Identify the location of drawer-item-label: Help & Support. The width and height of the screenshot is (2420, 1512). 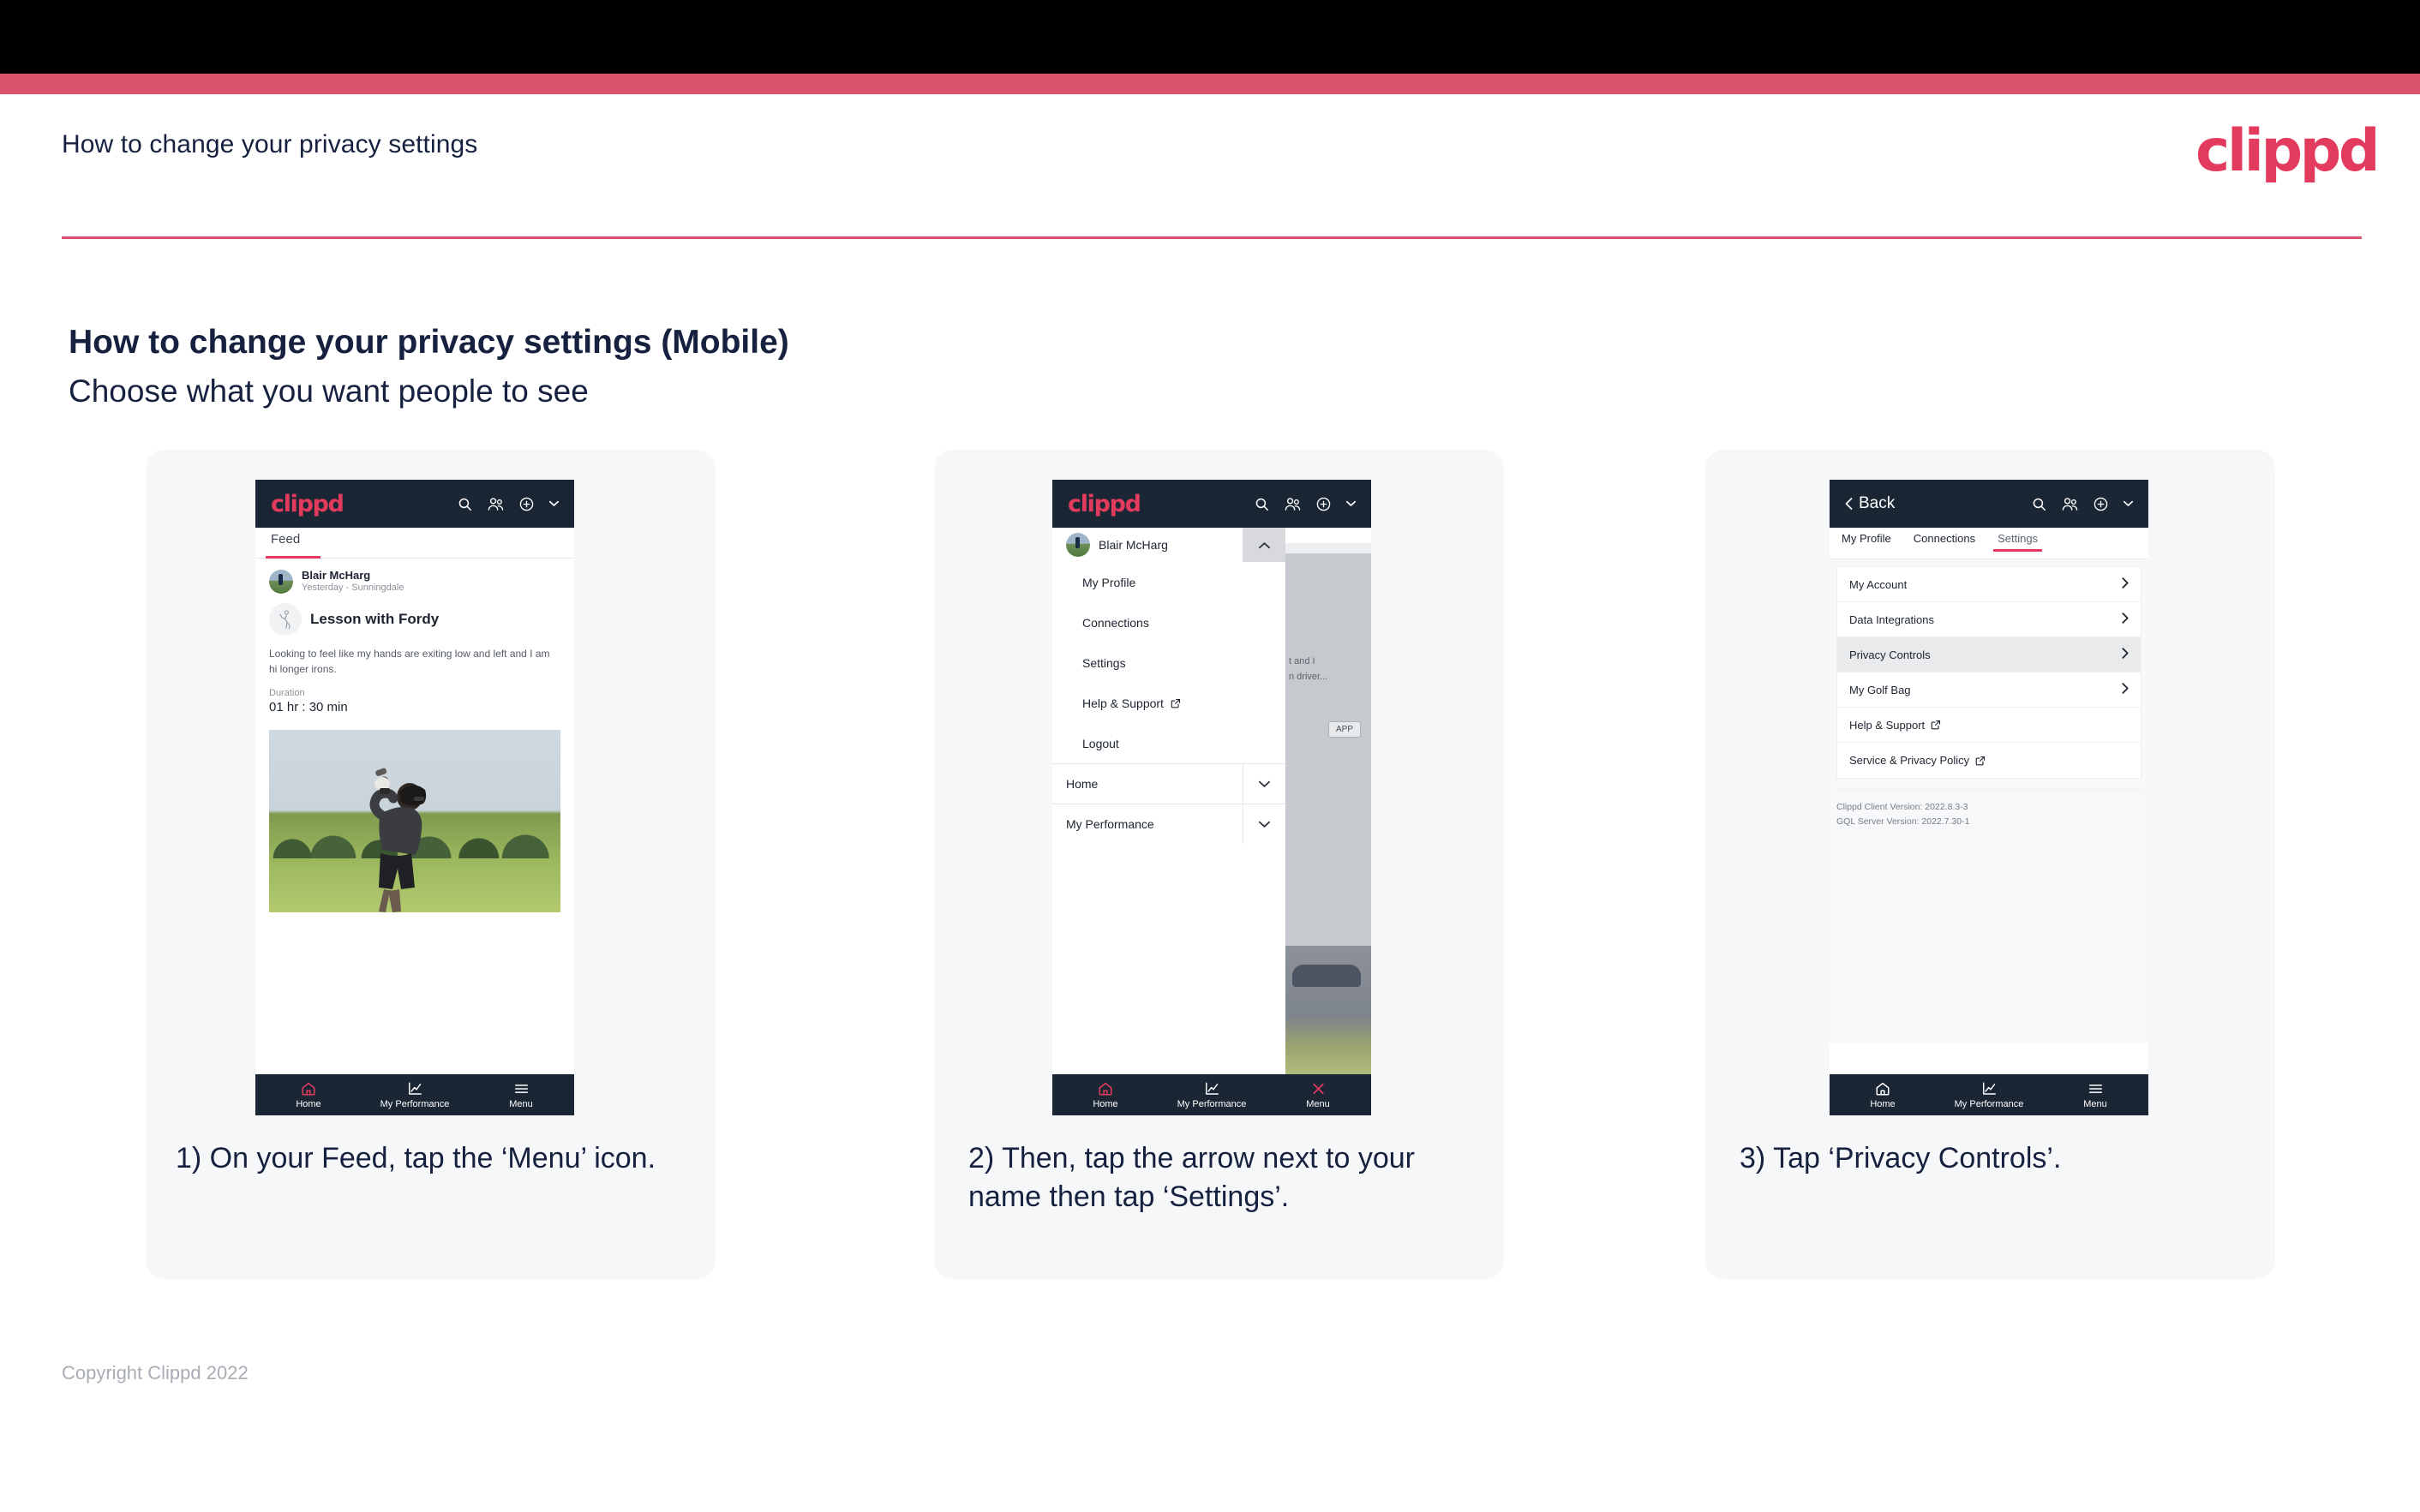
(1123, 703).